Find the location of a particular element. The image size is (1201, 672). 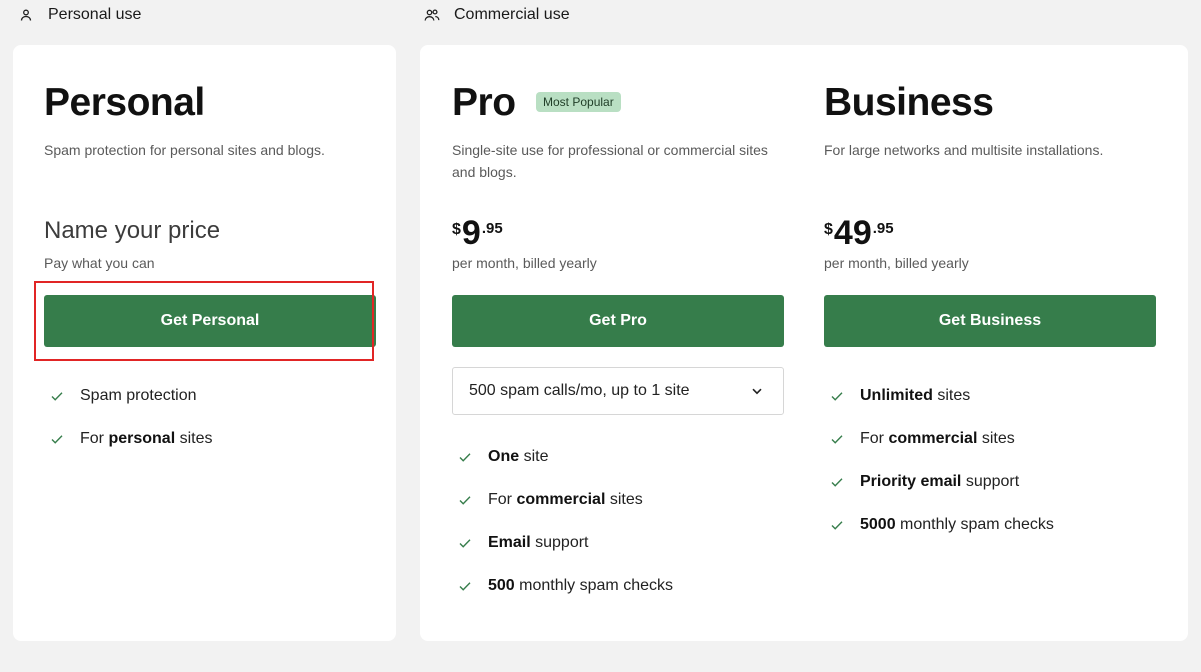

feature-item: 500 monthly spam checks is located at coordinates (562, 585).